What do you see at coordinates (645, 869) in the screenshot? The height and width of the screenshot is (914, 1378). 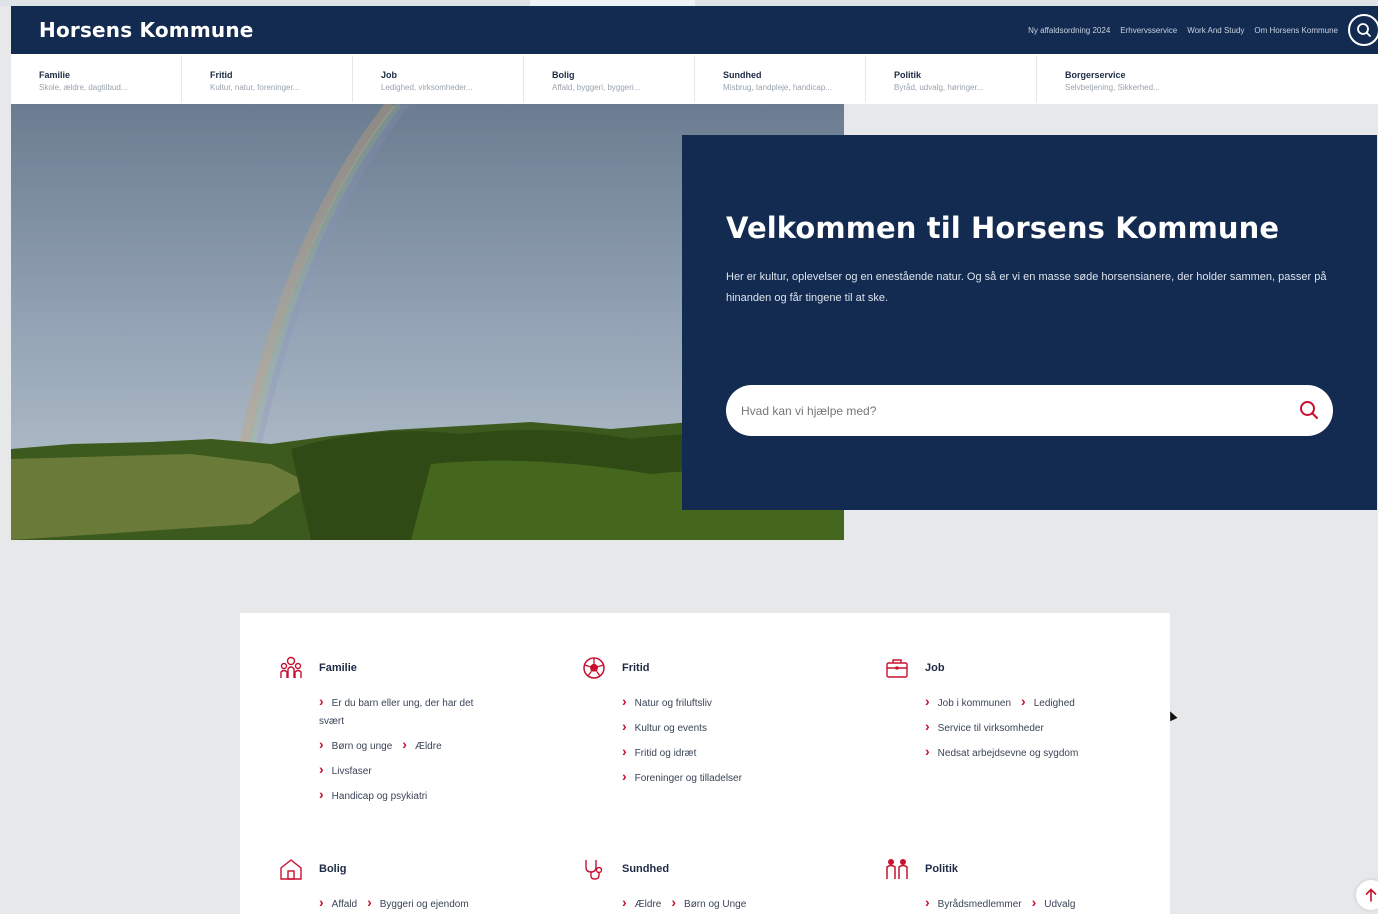 I see `category-title: Sundhed` at bounding box center [645, 869].